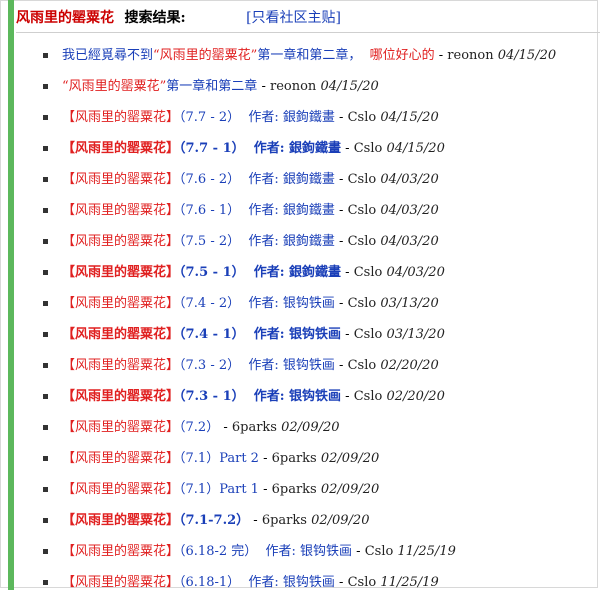  I want to click on result-chapter: （7.1）Part 1, so click(219, 489).